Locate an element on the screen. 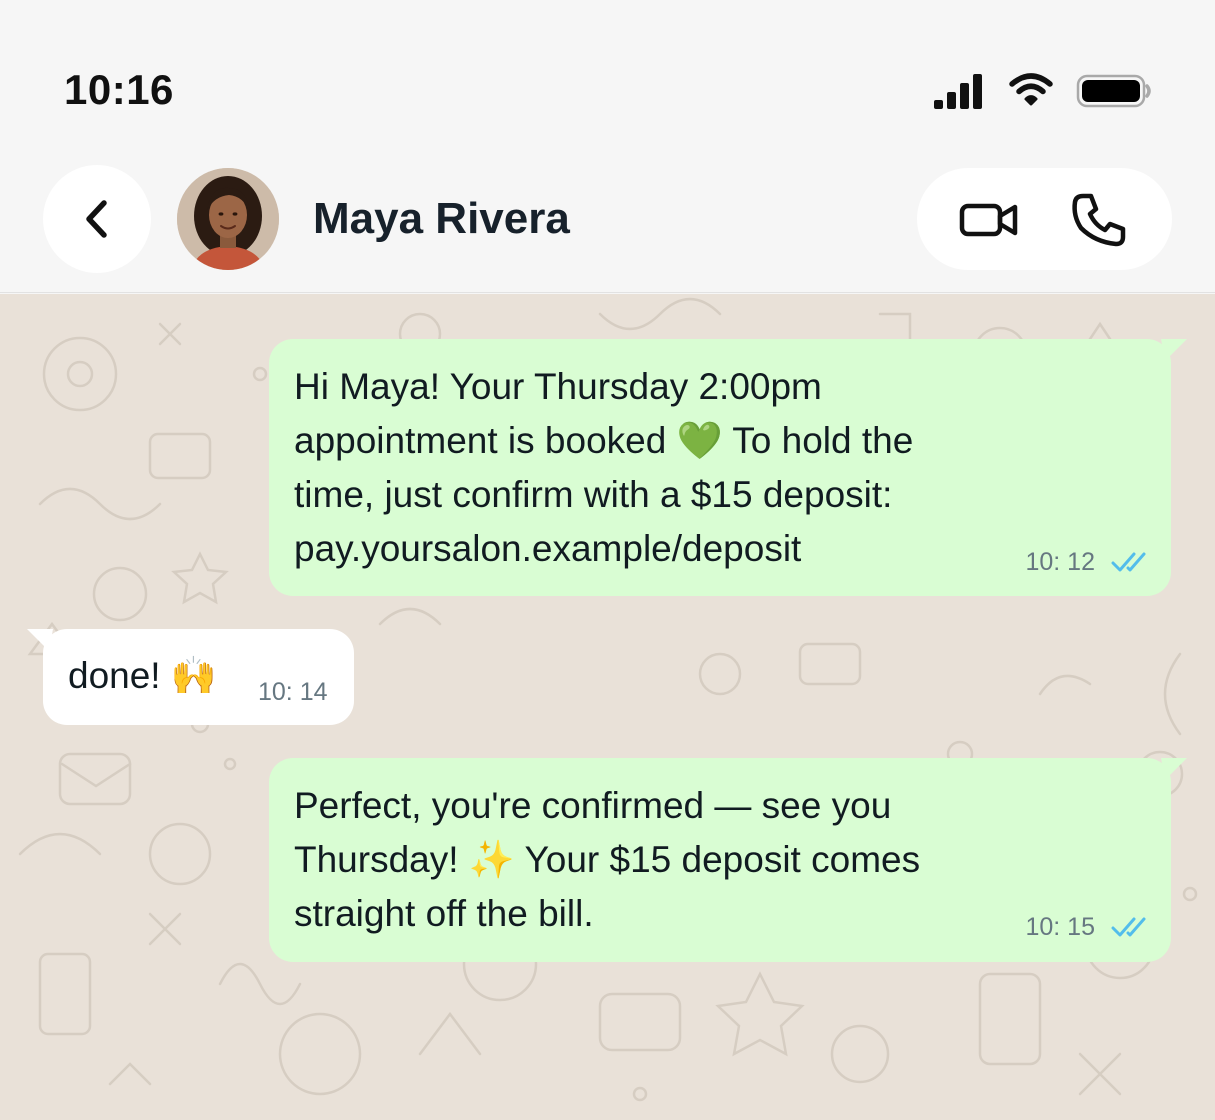 The image size is (1215, 1120). message-time: 10: 12 is located at coordinates (1060, 562).